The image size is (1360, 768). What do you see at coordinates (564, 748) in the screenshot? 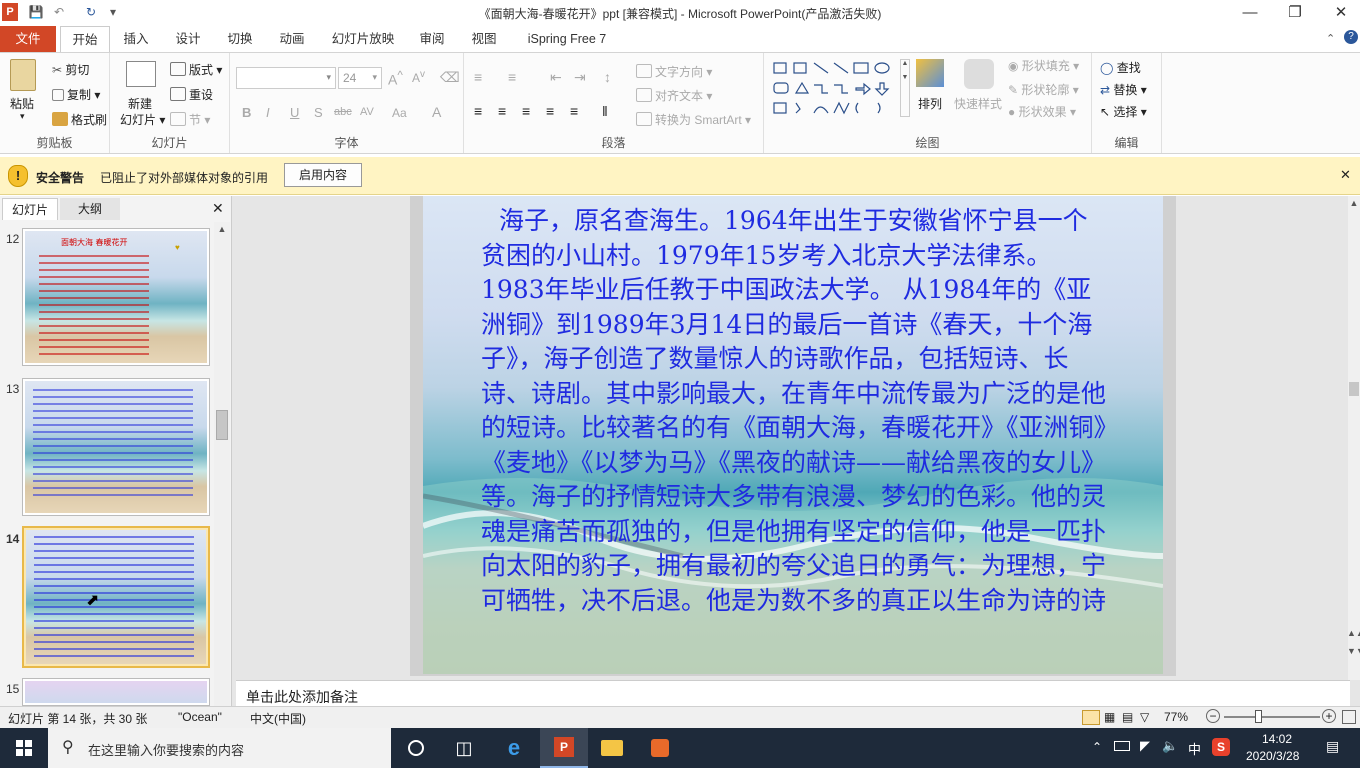
I see `powerpoint-taskbar-icon: P` at bounding box center [564, 748].